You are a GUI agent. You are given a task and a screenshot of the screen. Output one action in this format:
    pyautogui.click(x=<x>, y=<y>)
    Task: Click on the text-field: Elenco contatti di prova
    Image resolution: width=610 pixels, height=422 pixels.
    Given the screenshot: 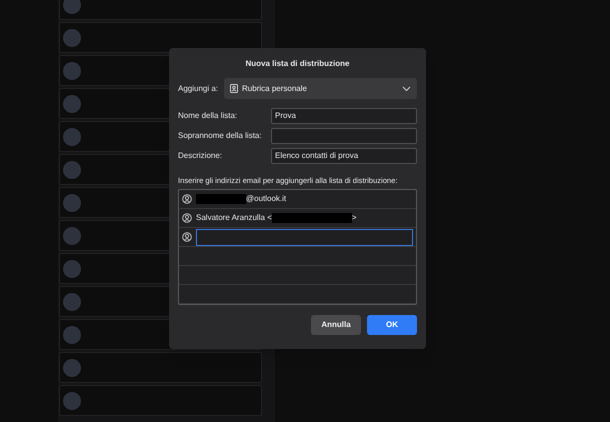 What is the action you would take?
    pyautogui.click(x=344, y=156)
    